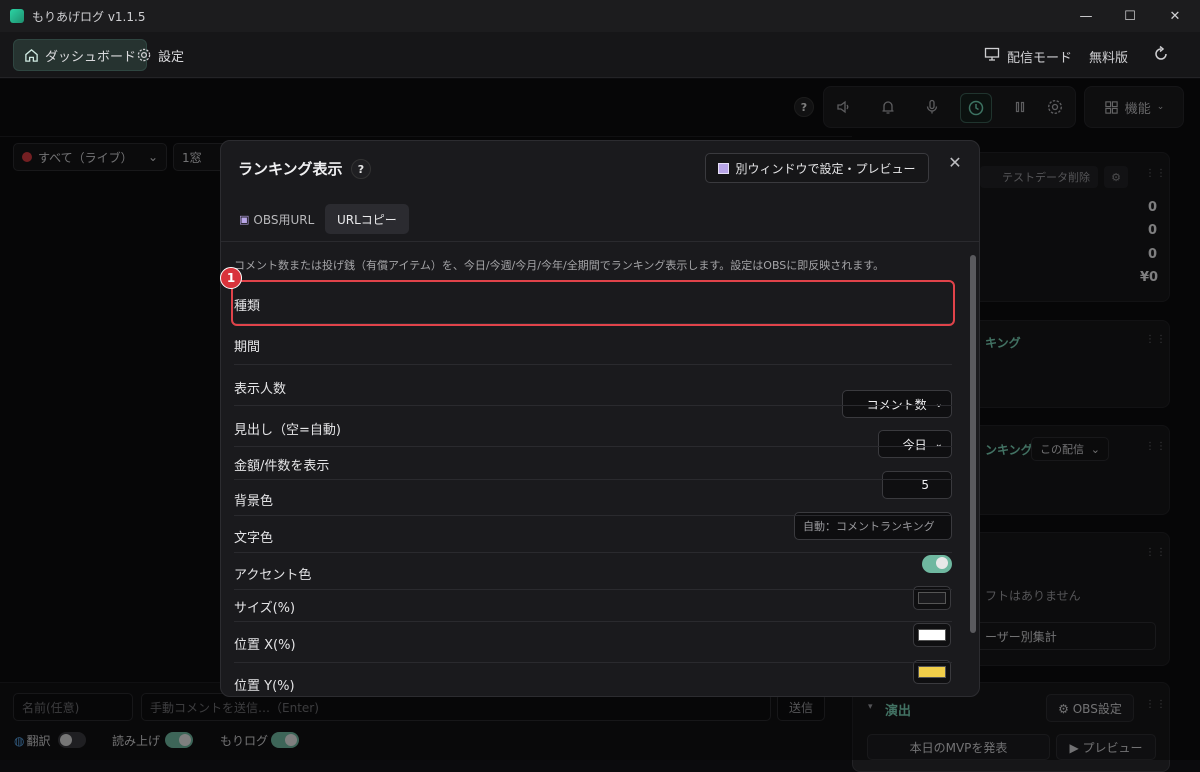 The image size is (1200, 772). I want to click on count-label: 表示人数, so click(260, 389).